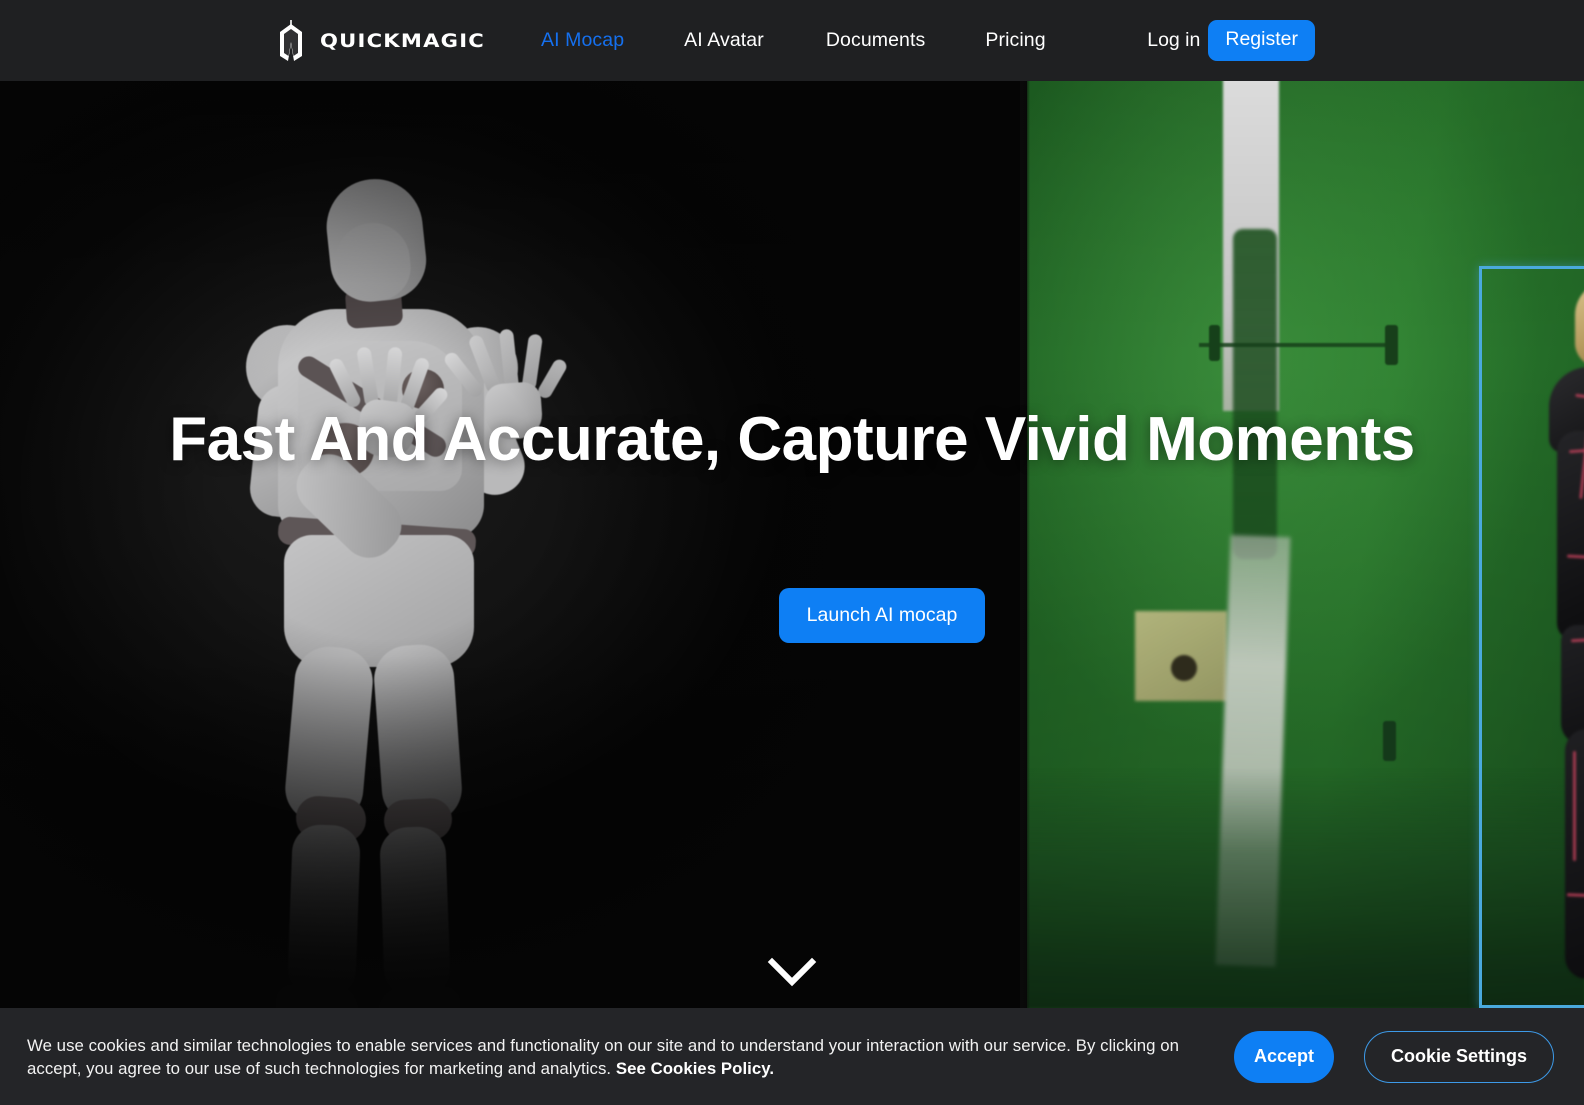 The image size is (1584, 1105). Describe the element at coordinates (876, 40) in the screenshot. I see `nav-item-documents: Documents` at that location.